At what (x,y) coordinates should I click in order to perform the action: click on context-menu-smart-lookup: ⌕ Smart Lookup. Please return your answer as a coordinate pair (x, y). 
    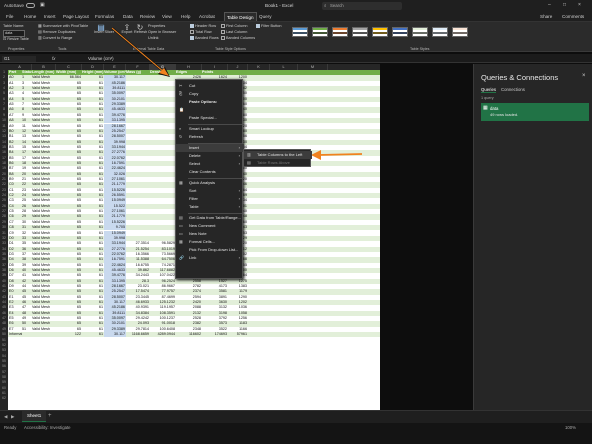
    Looking at the image, I should click on (210, 129).